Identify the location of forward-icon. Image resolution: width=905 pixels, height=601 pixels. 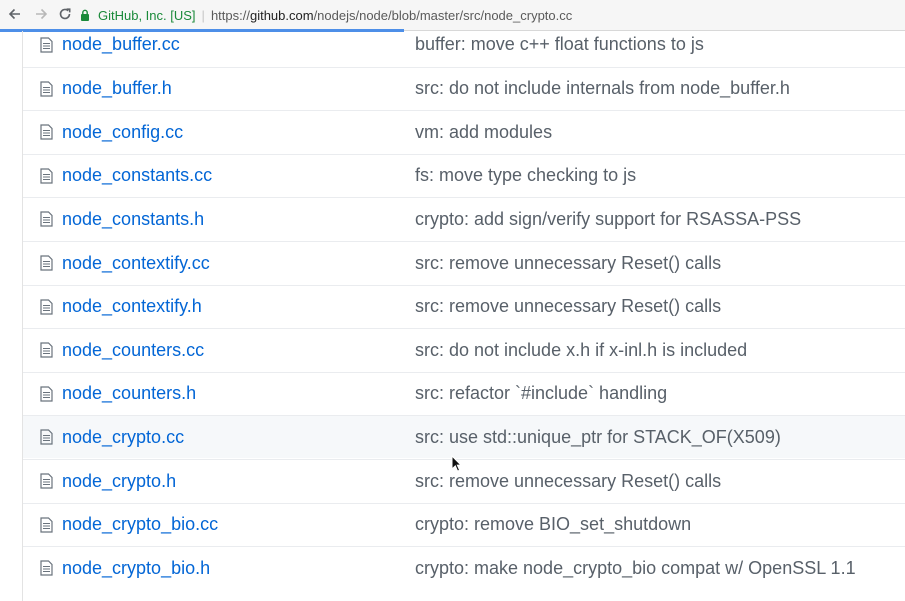
(41, 14).